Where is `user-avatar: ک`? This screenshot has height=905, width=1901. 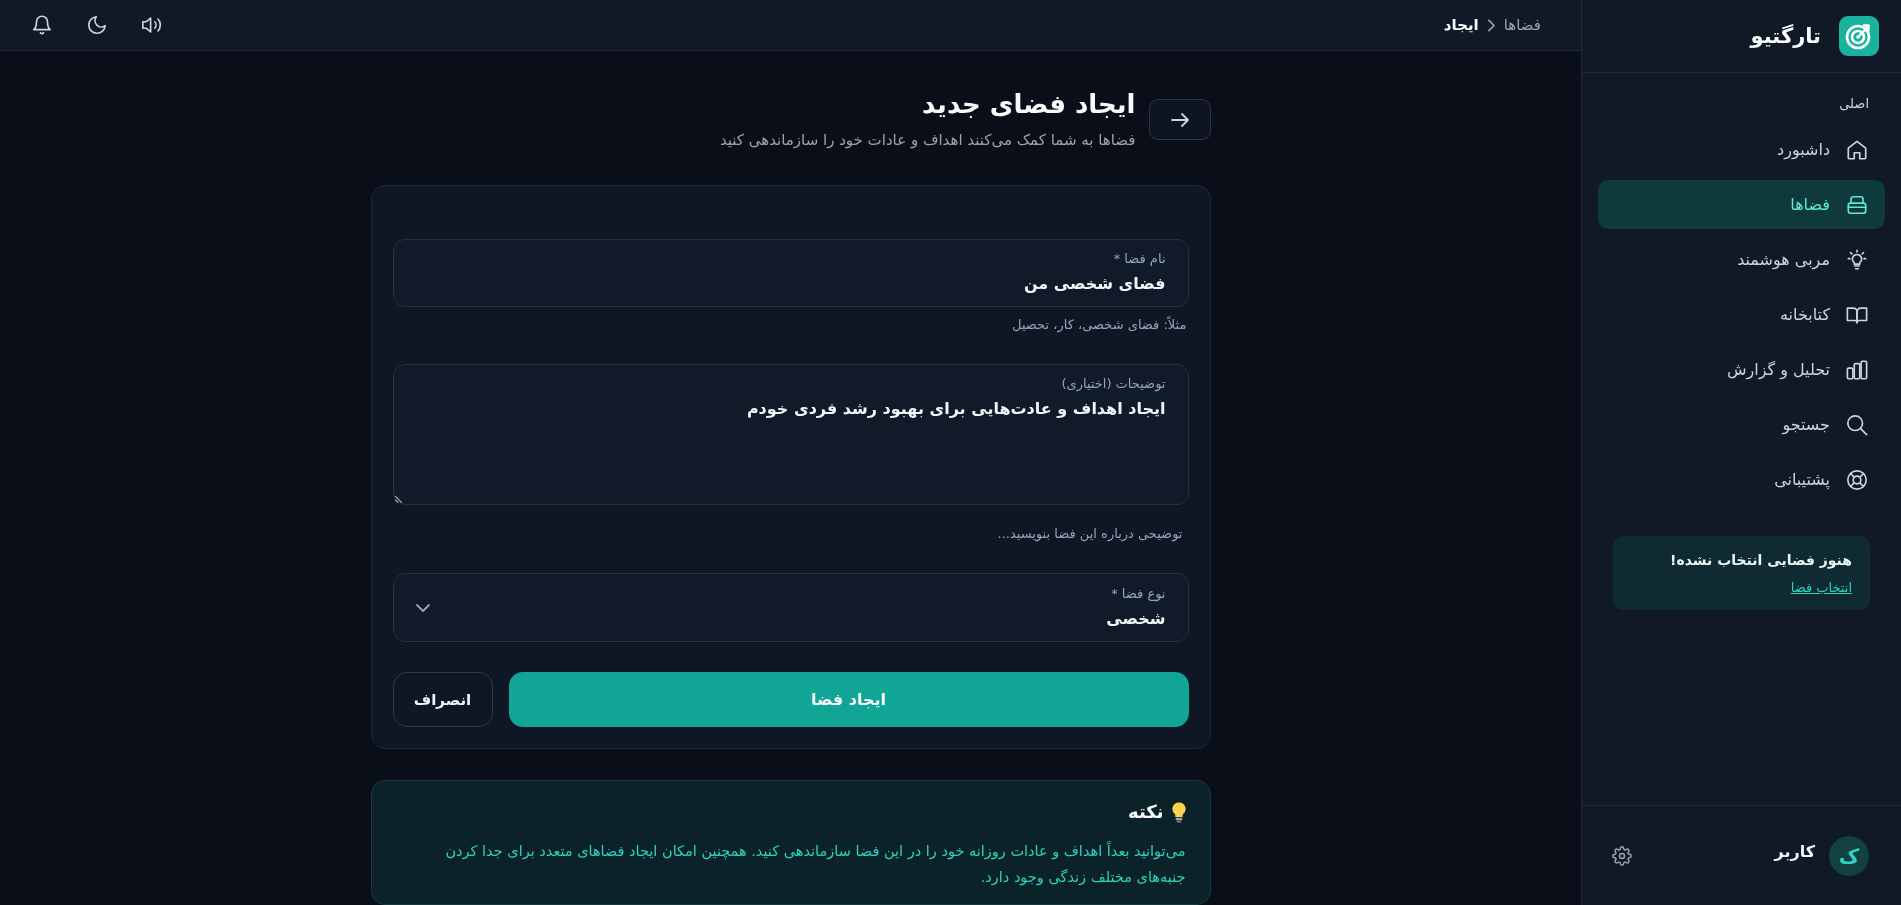
user-avatar: ک is located at coordinates (1849, 855).